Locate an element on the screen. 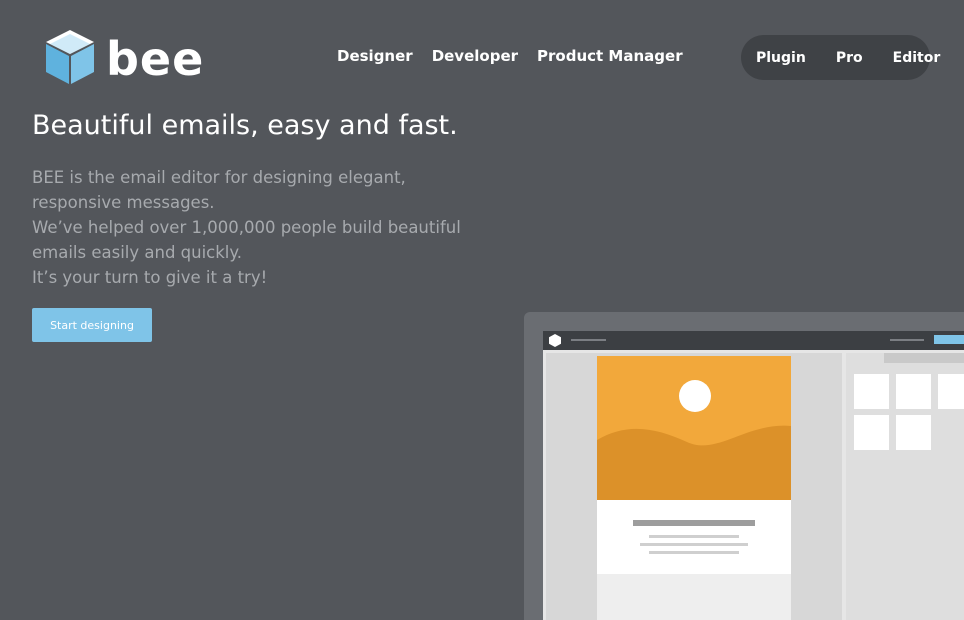 The width and height of the screenshot is (964, 620). product-plugin: Plugin is located at coordinates (781, 58).